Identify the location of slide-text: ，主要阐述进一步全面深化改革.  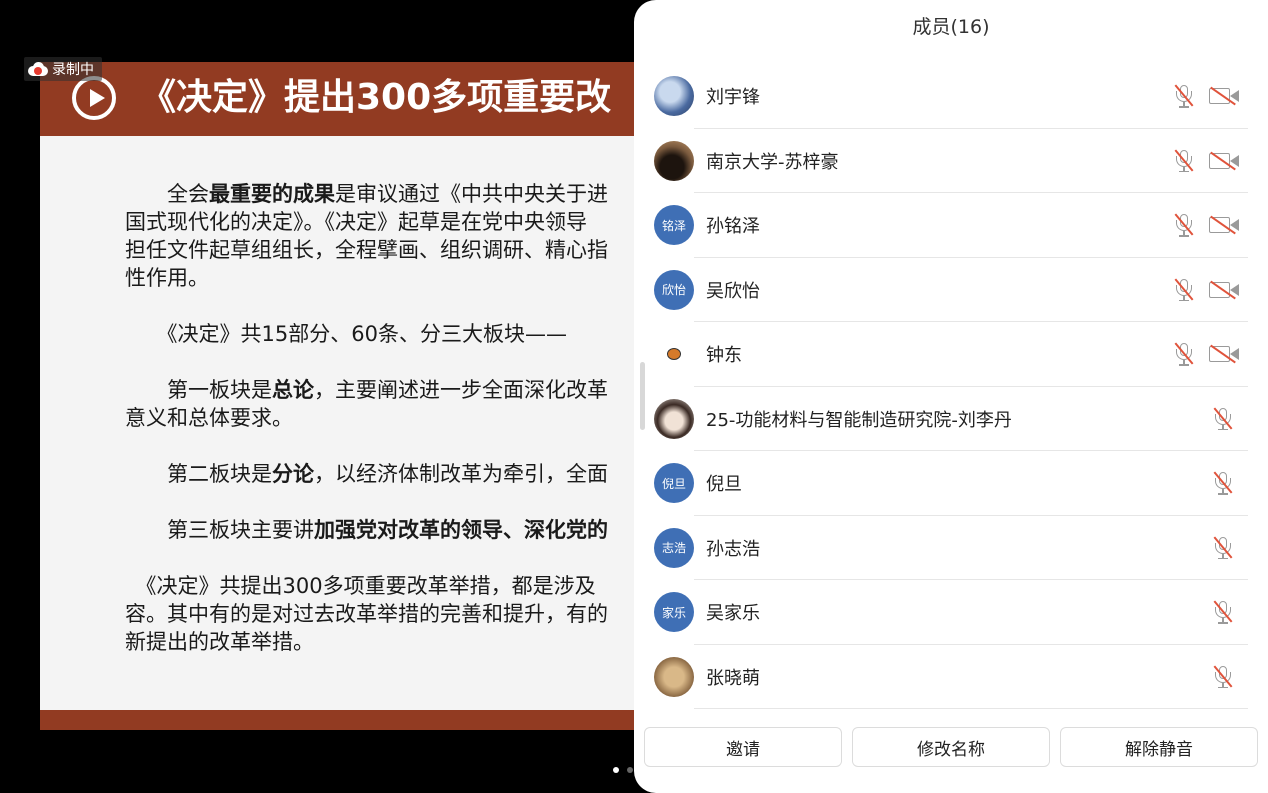
(461, 390).